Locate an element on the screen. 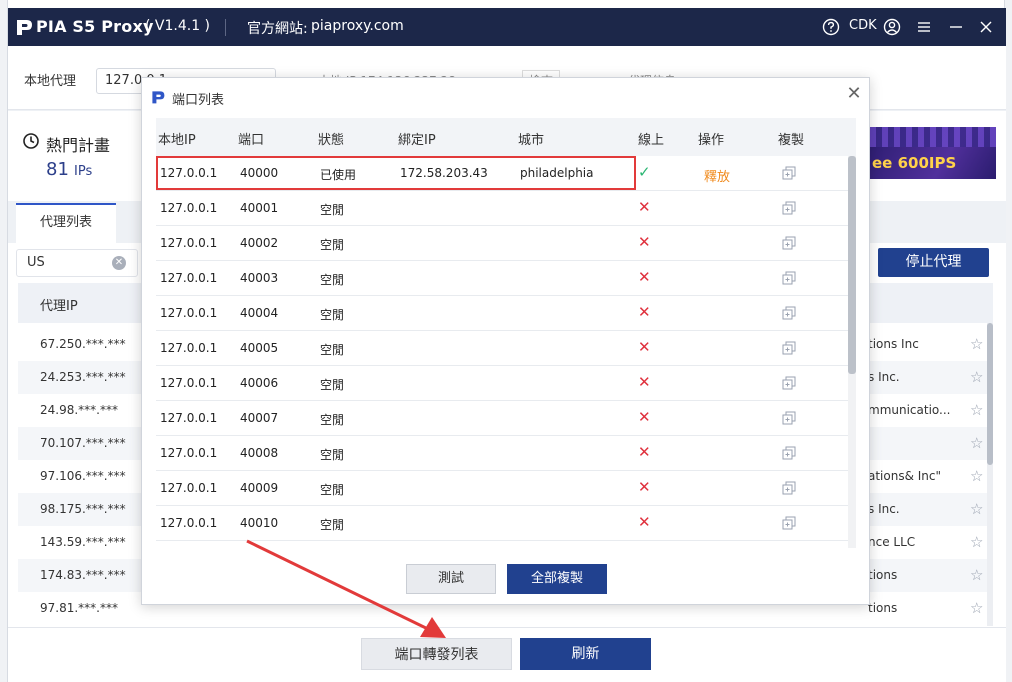  highlight-box is located at coordinates (396, 173).